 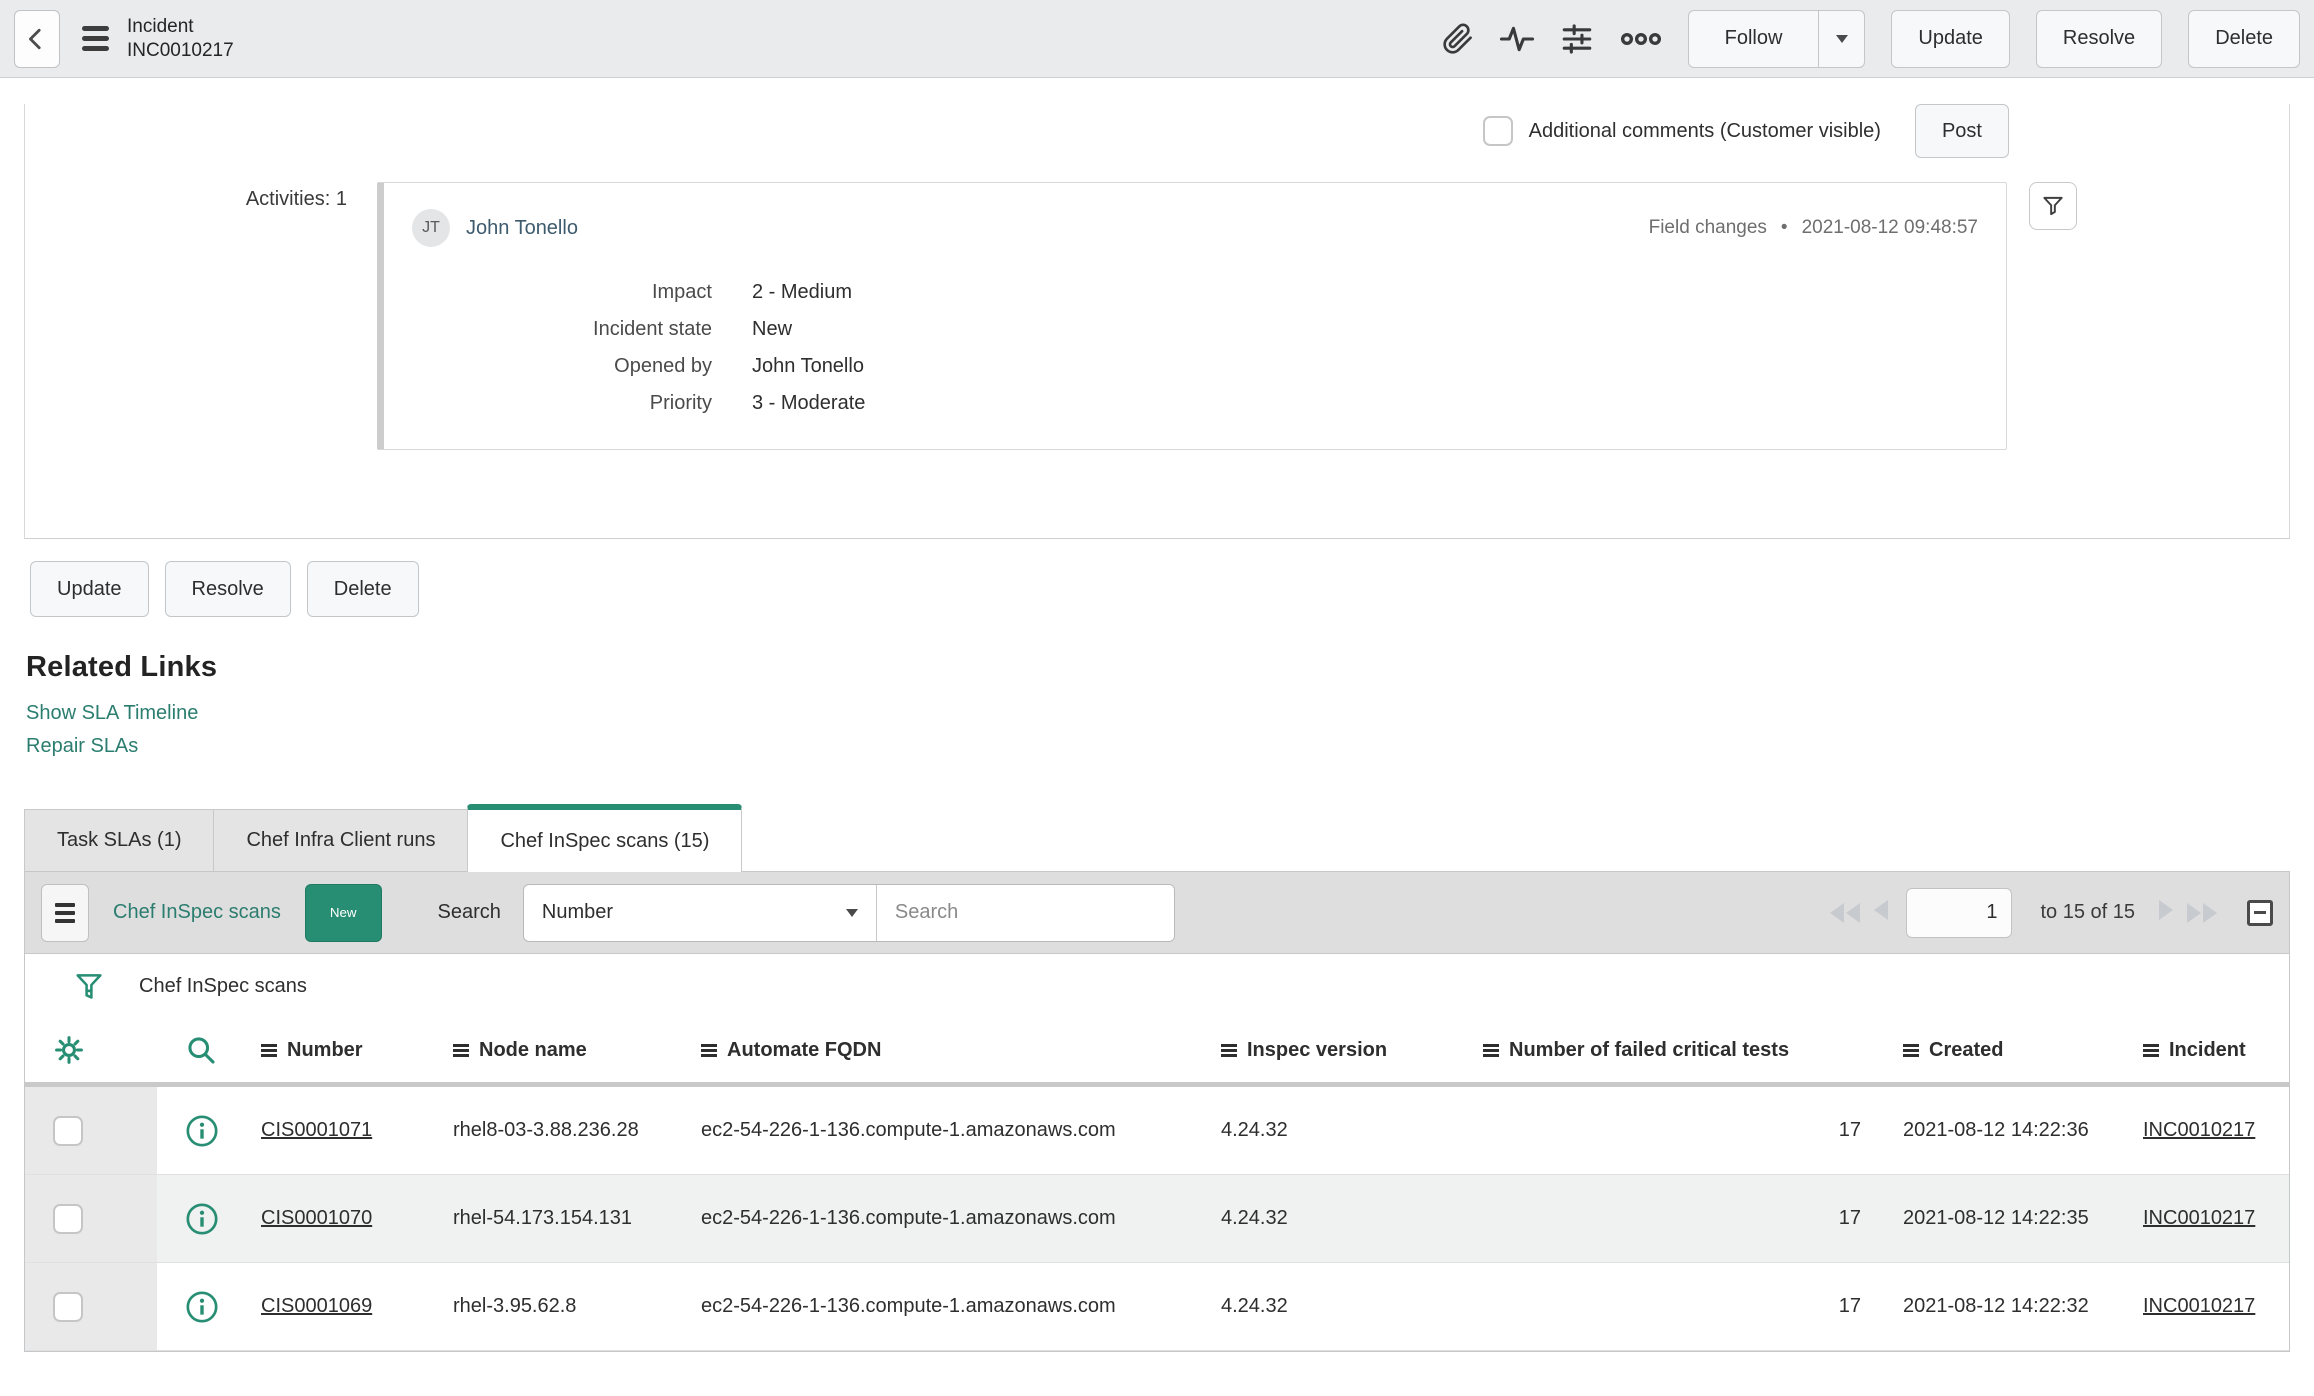 I want to click on delete-button: Delete, so click(x=362, y=589).